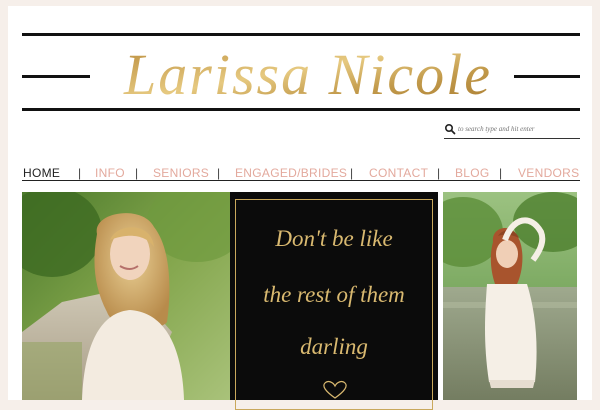  What do you see at coordinates (291, 173) in the screenshot?
I see `nav-item-engaged-brides: ENGAGED/BRIDES` at bounding box center [291, 173].